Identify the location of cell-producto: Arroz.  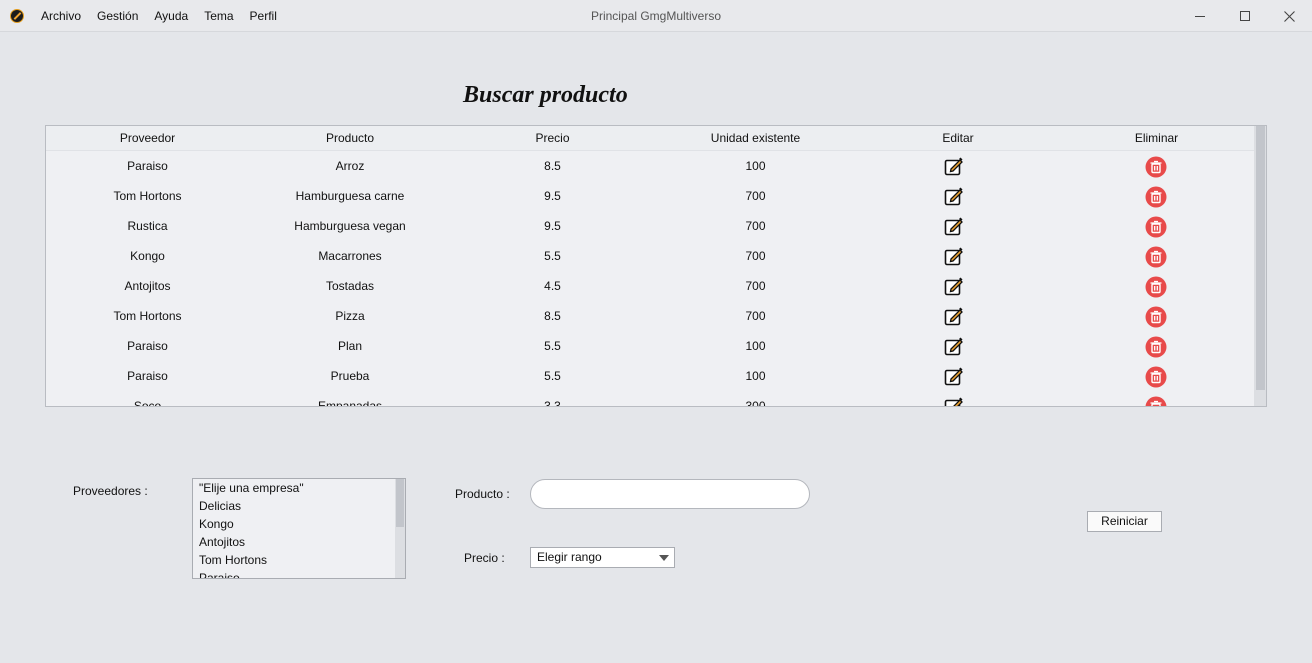
(350, 166).